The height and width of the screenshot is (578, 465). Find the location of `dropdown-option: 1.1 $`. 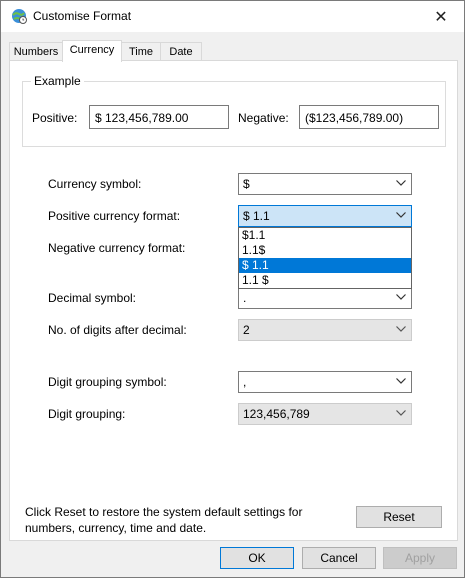

dropdown-option: 1.1 $ is located at coordinates (325, 280).